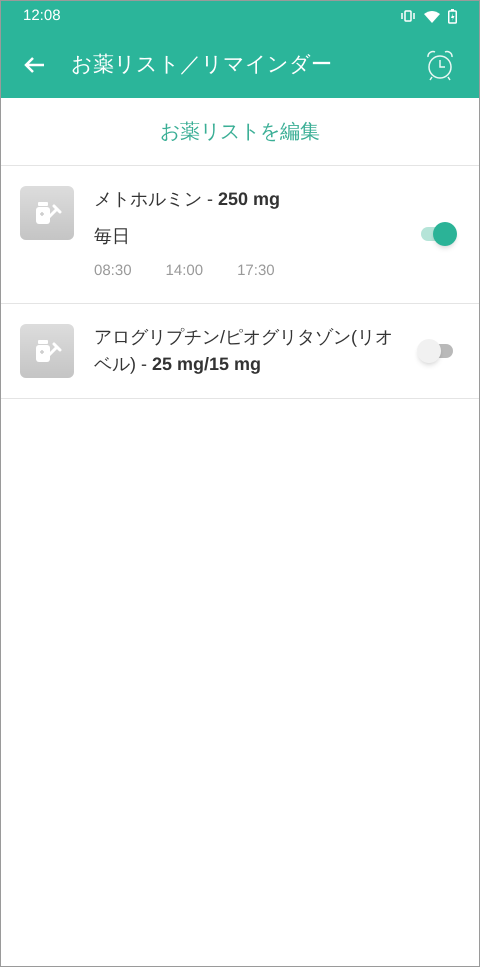 This screenshot has width=480, height=967. I want to click on battery-icon, so click(452, 16).